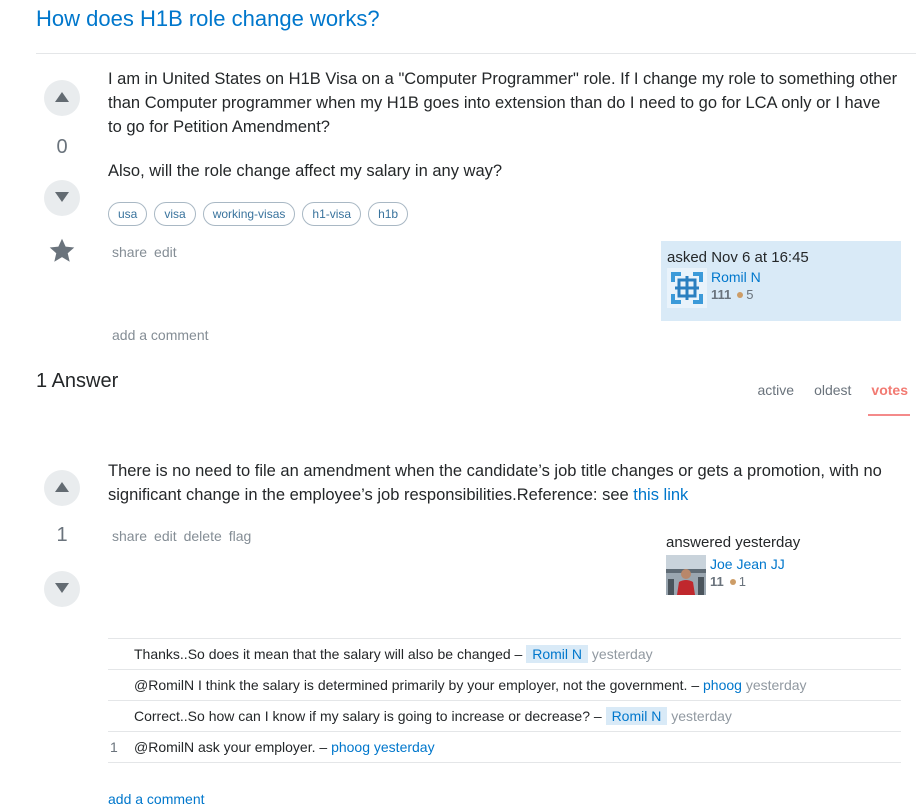 The image size is (916, 811). What do you see at coordinates (732, 294) in the screenshot?
I see `asker-reputation: 111 5` at bounding box center [732, 294].